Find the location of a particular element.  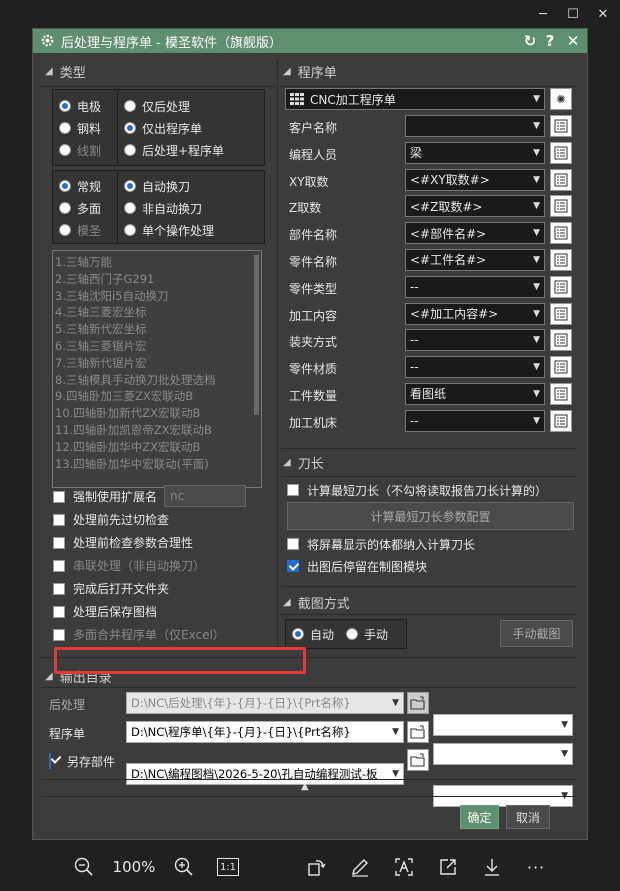

folder-open-button is located at coordinates (418, 731).